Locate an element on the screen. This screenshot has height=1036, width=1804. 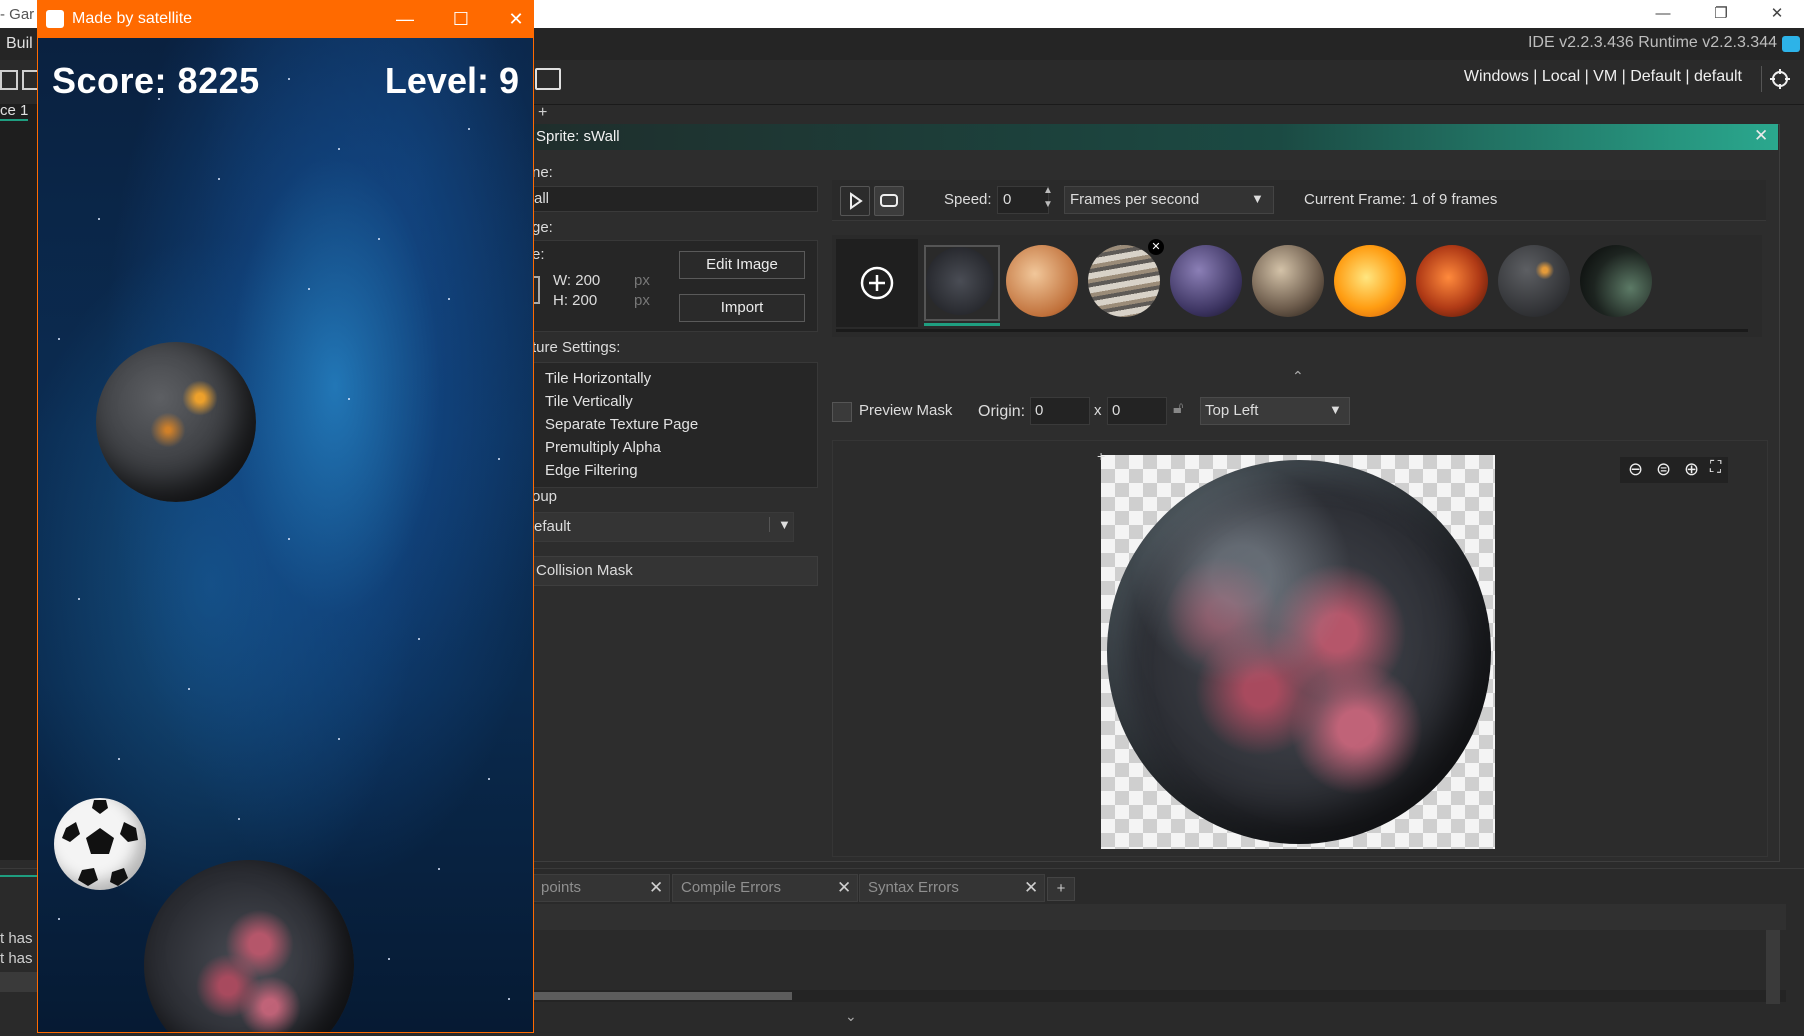
group-dropdown: efault ▼ is located at coordinates (663, 527).